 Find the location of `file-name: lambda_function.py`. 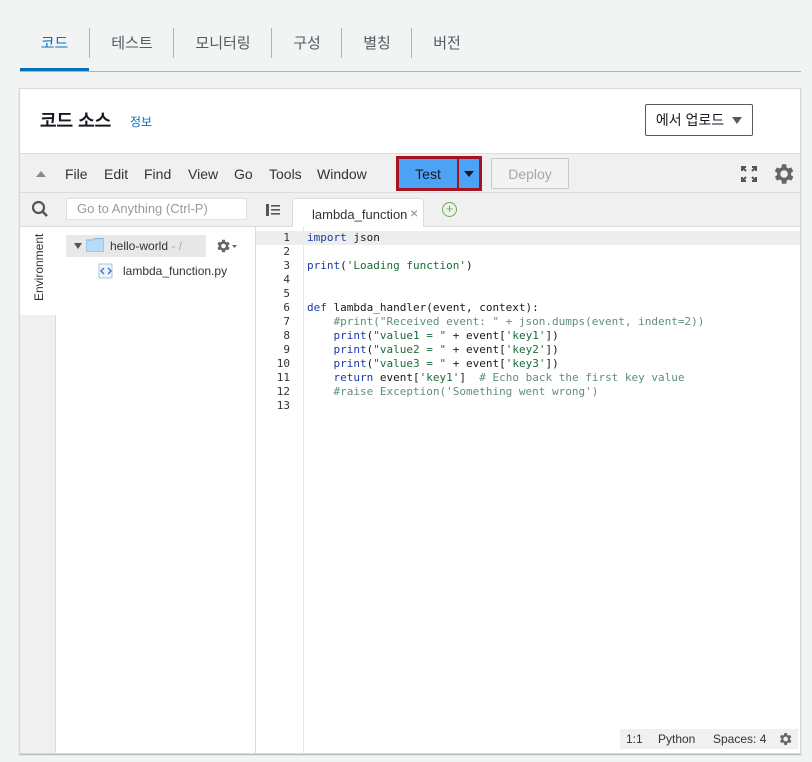

file-name: lambda_function.py is located at coordinates (175, 271).